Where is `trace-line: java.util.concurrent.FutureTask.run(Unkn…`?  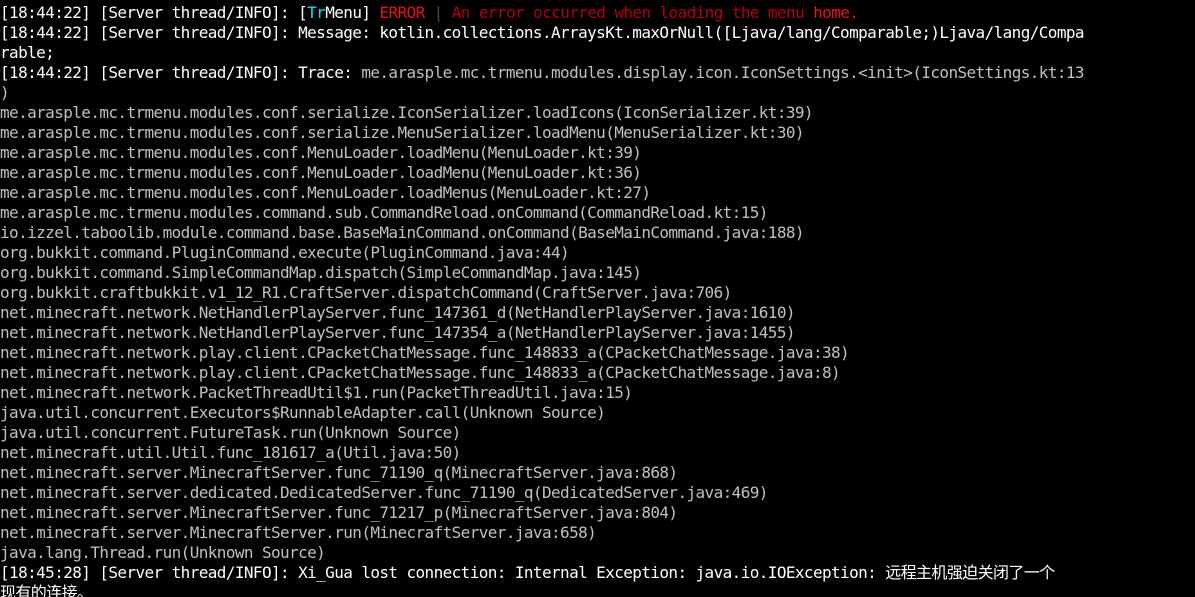 trace-line: java.util.concurrent.FutureTask.run(Unkn… is located at coordinates (230, 432).